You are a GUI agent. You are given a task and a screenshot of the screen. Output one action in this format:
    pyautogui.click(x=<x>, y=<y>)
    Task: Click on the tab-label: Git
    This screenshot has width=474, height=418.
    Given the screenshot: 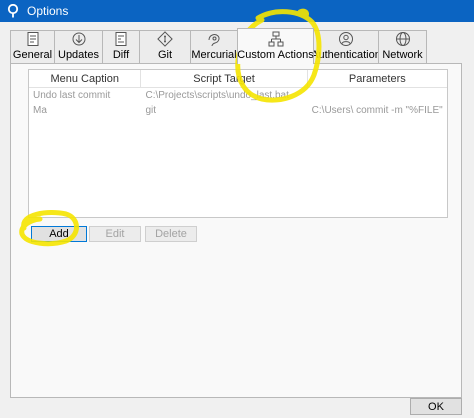 What is the action you would take?
    pyautogui.click(x=165, y=55)
    